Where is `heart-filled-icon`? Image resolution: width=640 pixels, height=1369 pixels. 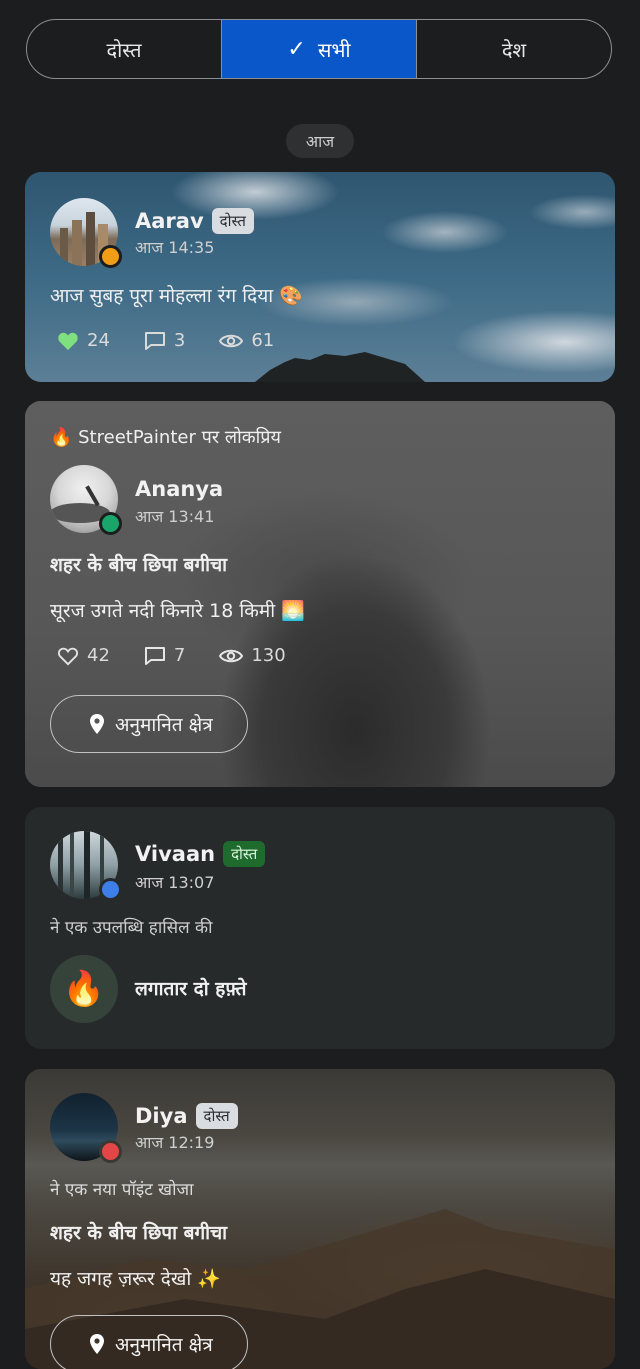 heart-filled-icon is located at coordinates (68, 341).